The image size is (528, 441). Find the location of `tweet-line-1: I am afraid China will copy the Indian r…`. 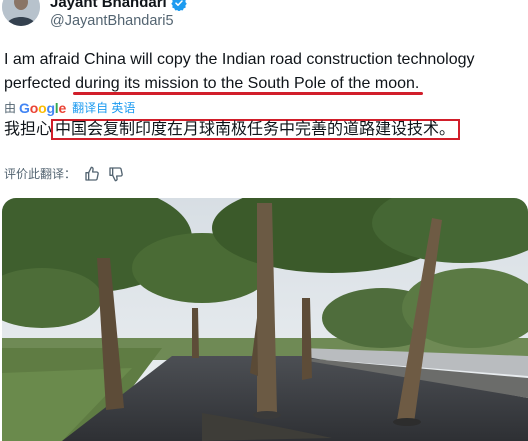

tweet-line-1: I am afraid China will copy the Indian r… is located at coordinates (239, 59).